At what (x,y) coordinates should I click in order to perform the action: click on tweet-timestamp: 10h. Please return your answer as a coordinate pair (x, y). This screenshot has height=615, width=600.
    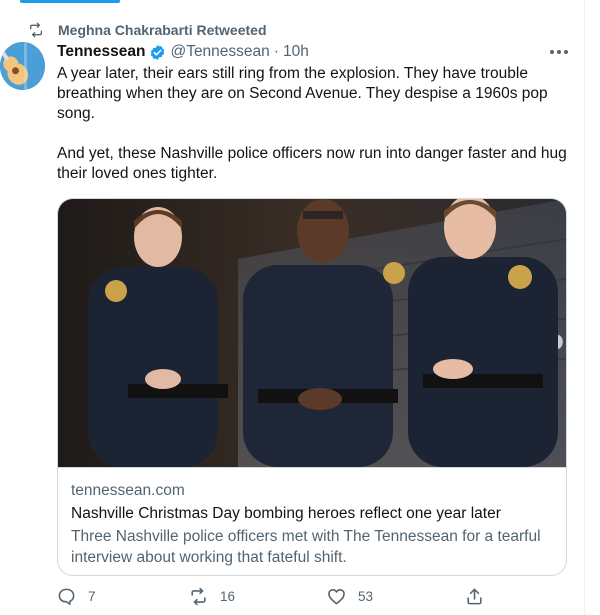
    Looking at the image, I should click on (296, 52).